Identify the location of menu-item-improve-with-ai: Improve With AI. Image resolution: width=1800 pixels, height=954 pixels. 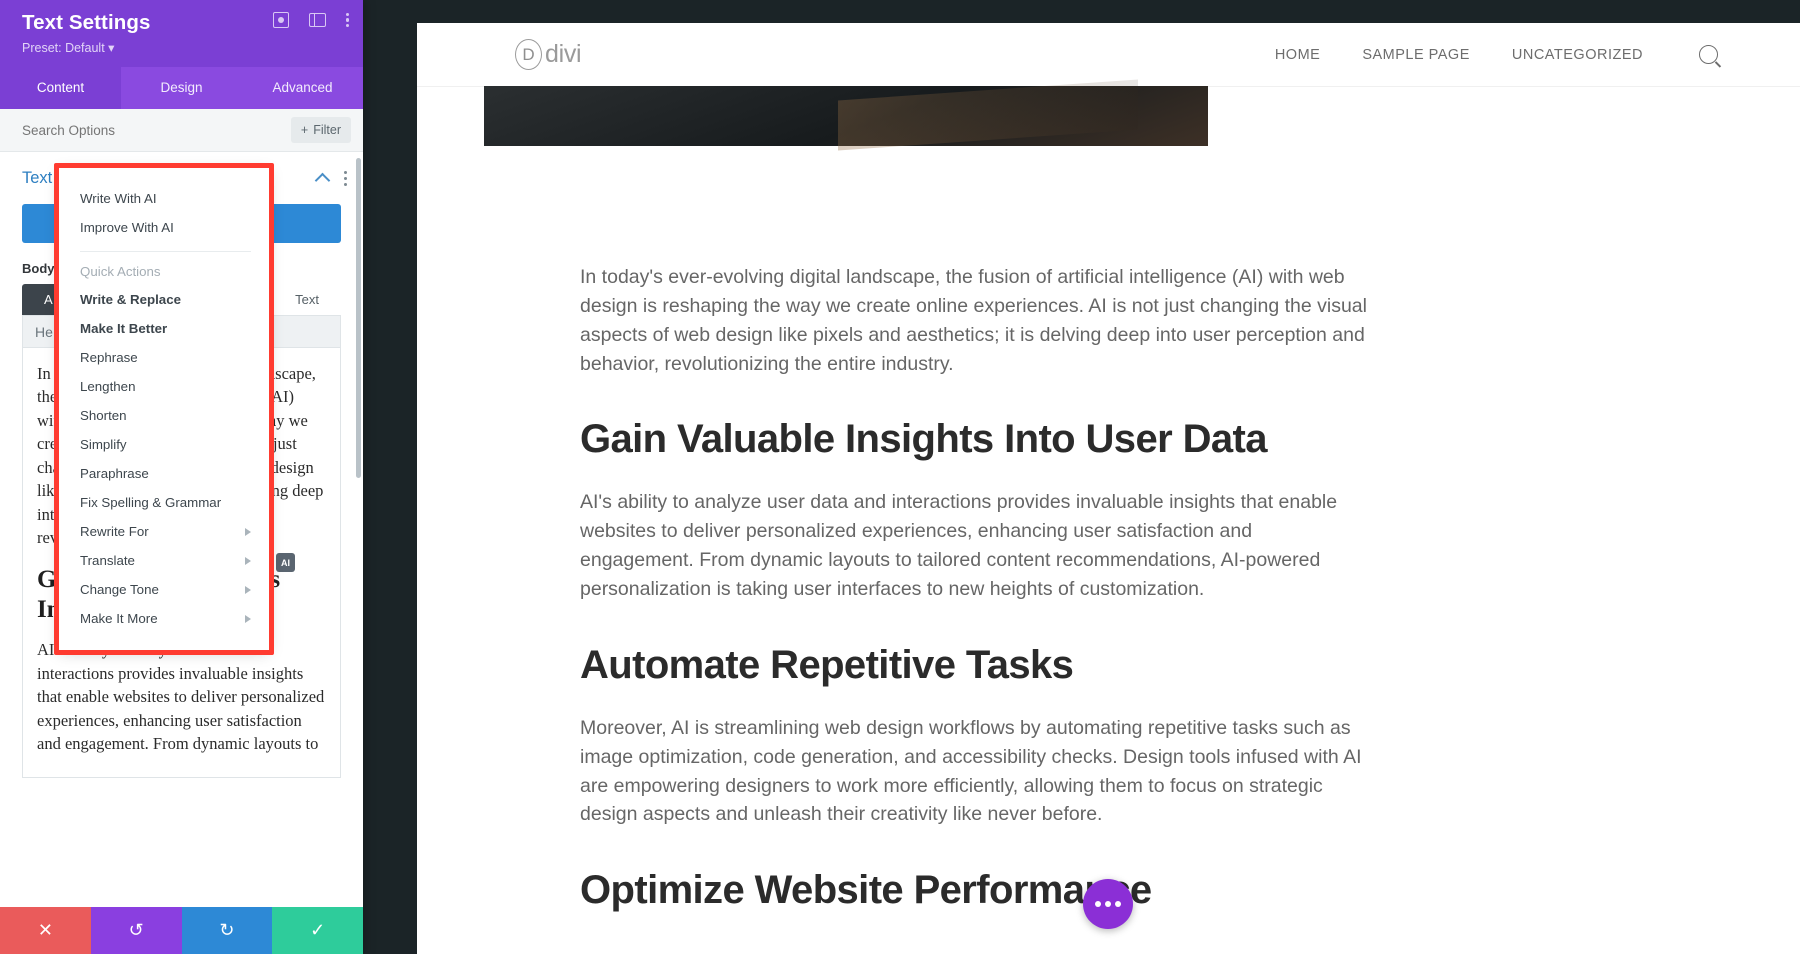
(164, 227).